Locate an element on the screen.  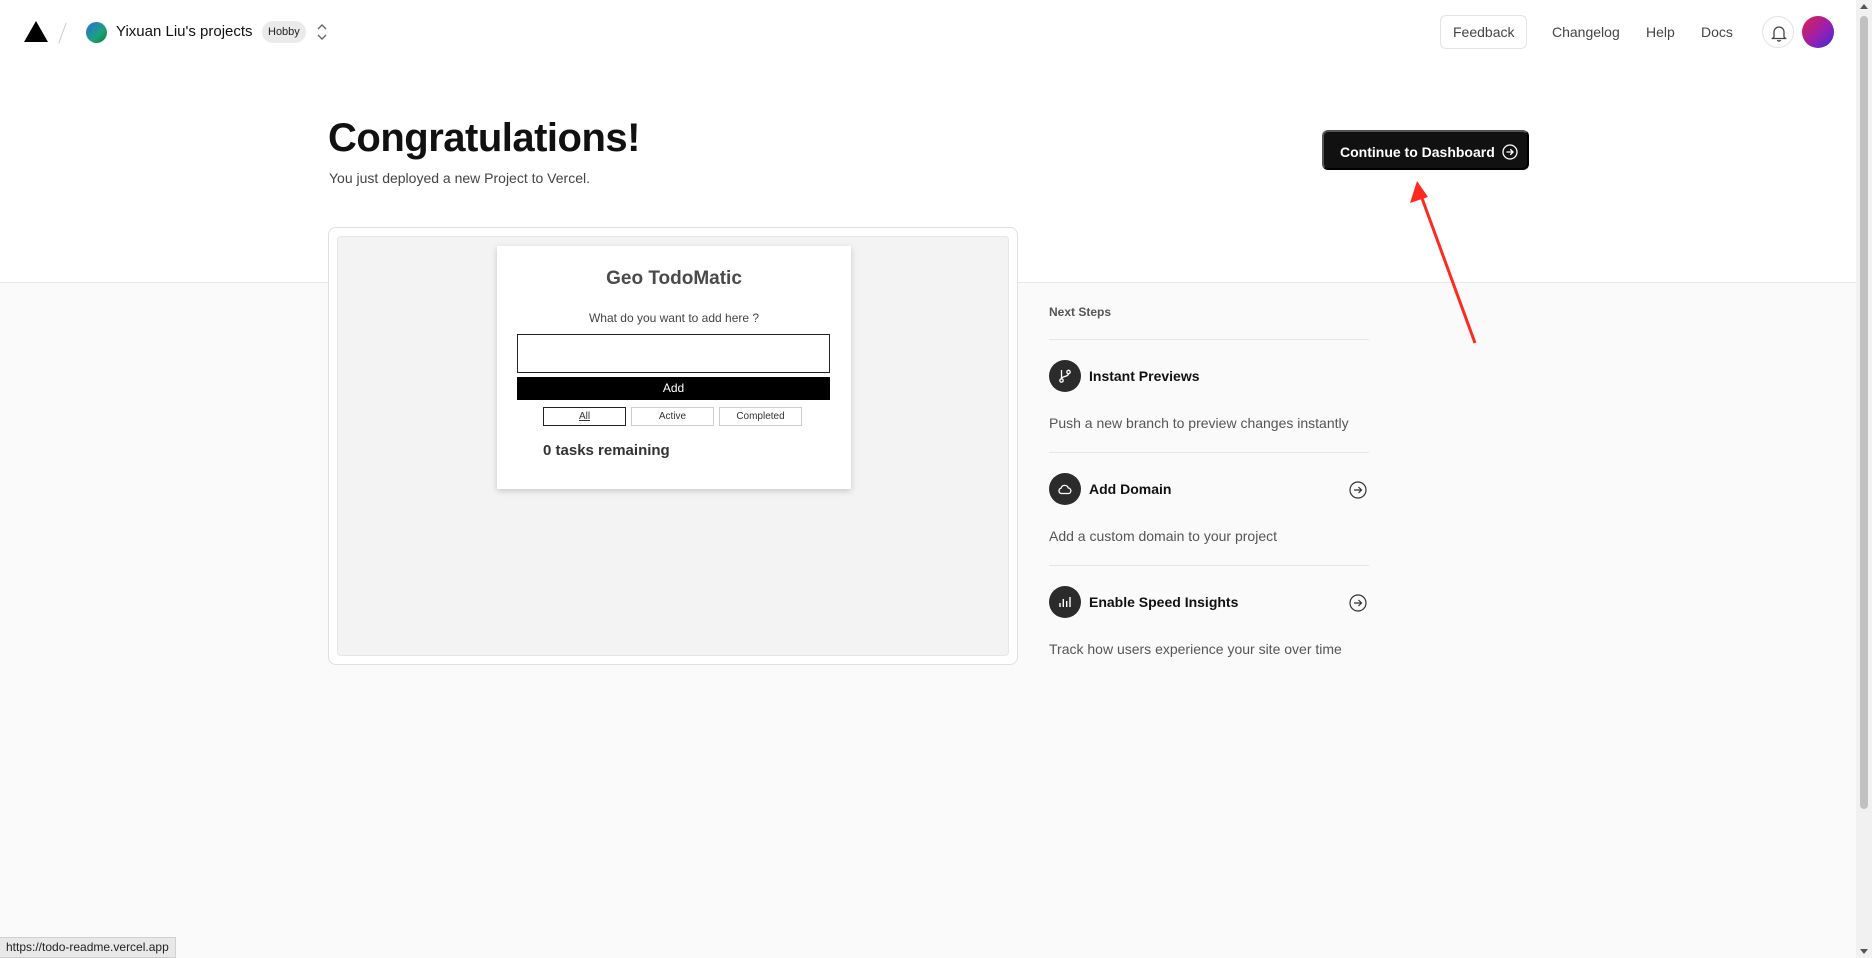
filter-all-button: All is located at coordinates (584, 416).